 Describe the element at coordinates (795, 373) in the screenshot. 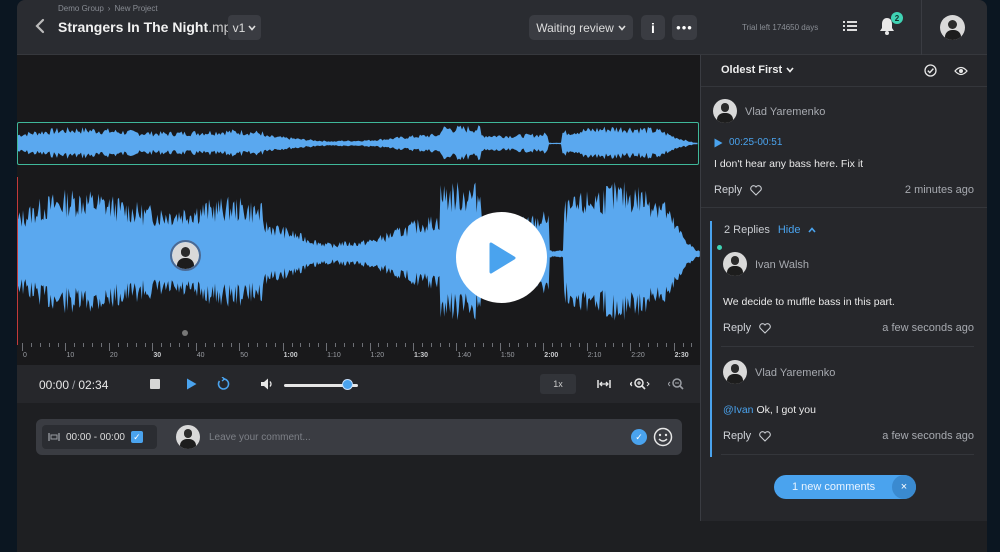

I see `comment-author: Vlad Yaremenko` at that location.